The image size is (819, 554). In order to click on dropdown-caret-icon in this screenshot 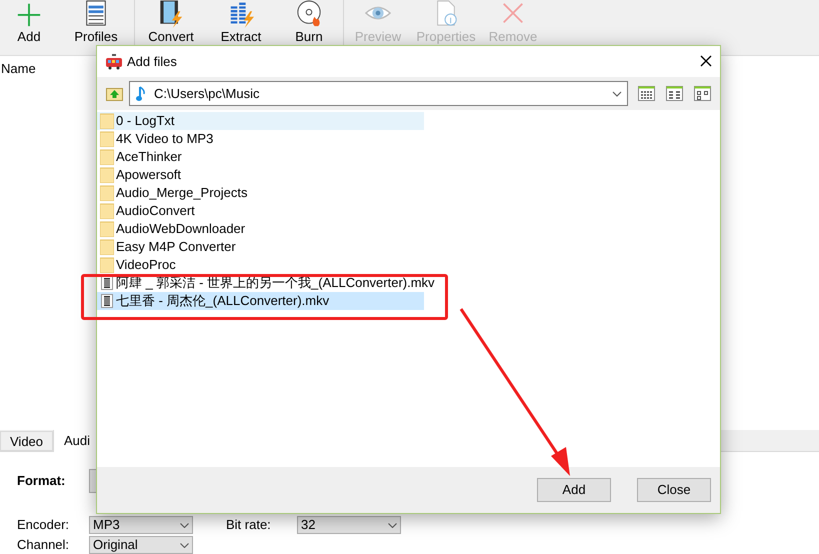, I will do `click(617, 93)`.